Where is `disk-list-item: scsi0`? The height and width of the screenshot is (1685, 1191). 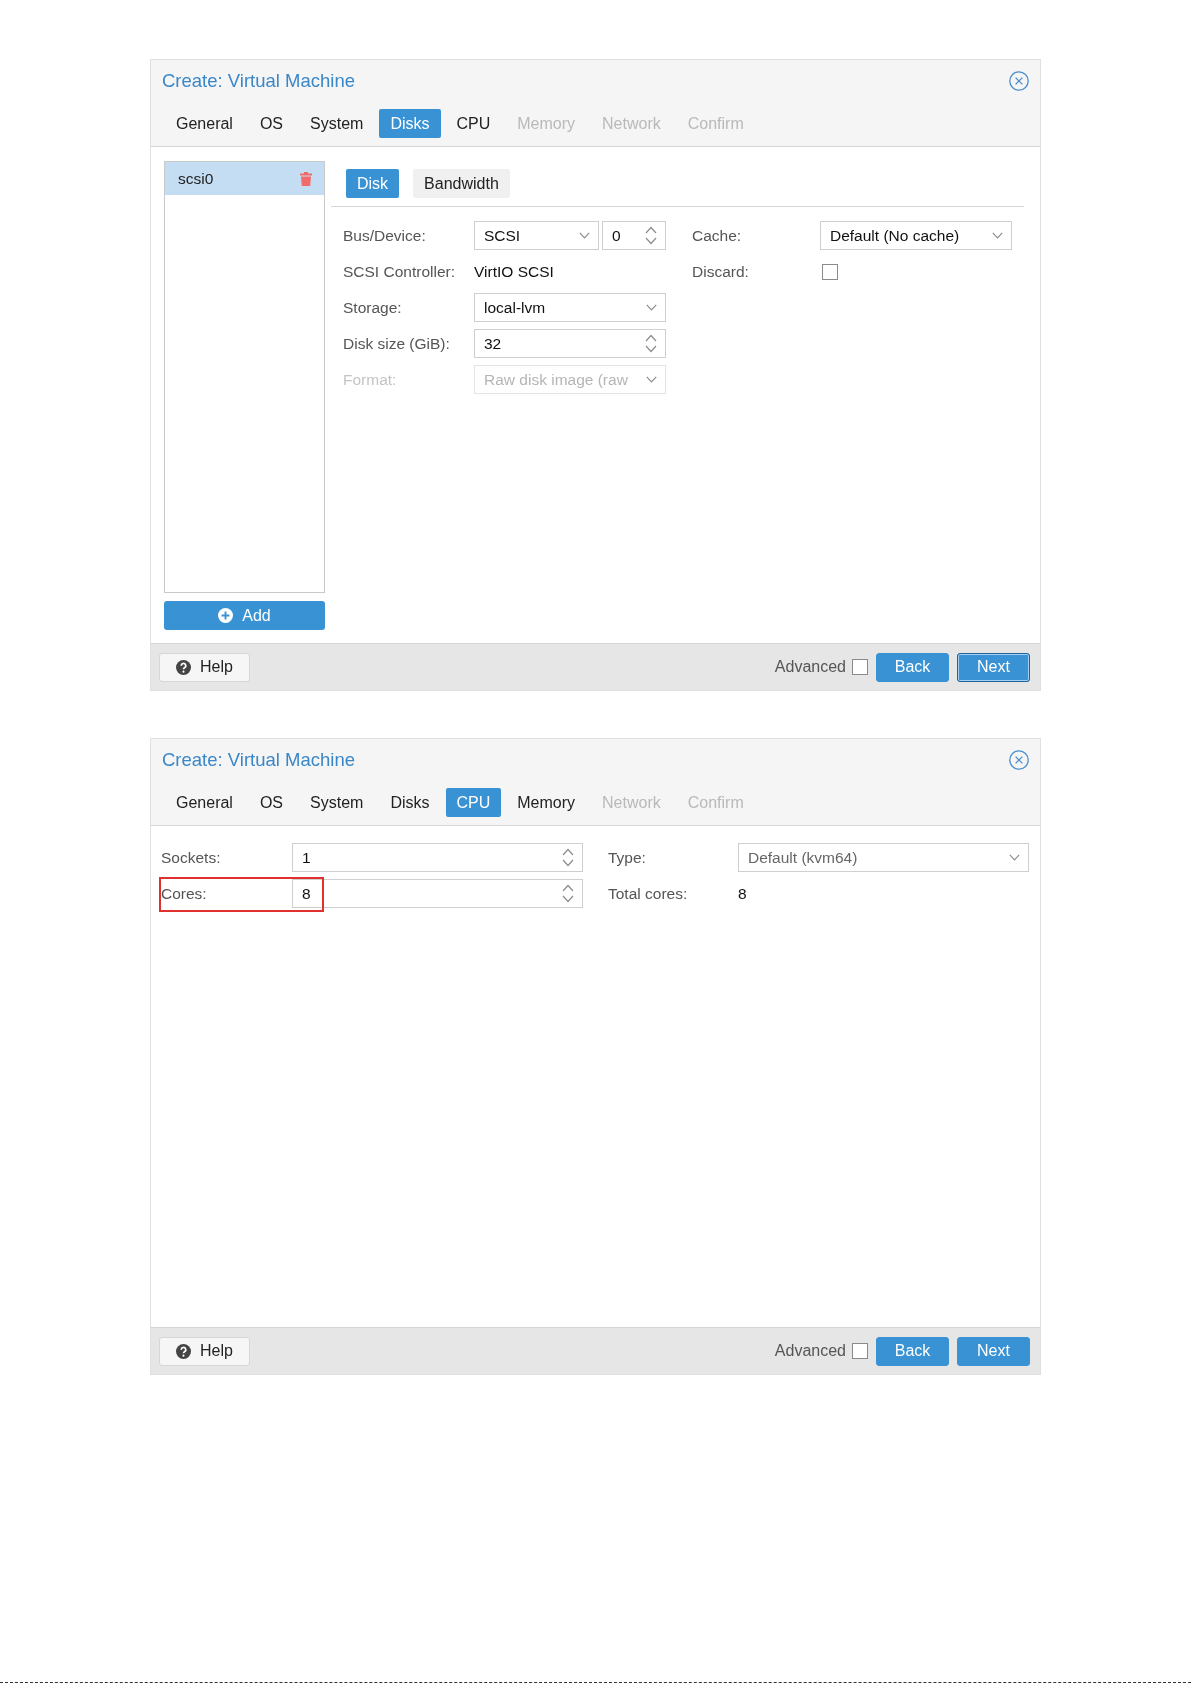 disk-list-item: scsi0 is located at coordinates (244, 178).